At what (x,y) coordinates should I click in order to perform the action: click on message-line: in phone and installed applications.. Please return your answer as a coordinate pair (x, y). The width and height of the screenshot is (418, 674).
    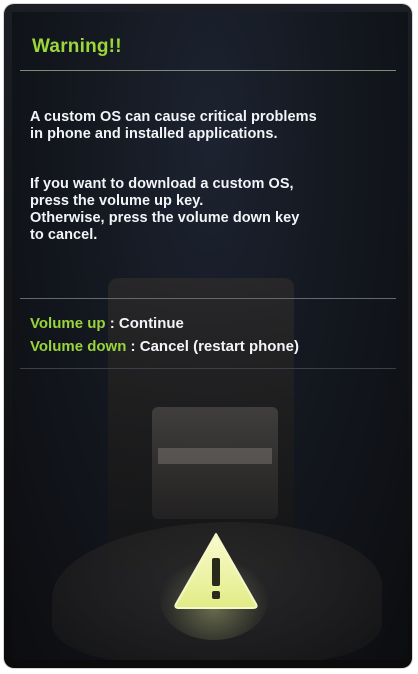
    Looking at the image, I should click on (154, 134).